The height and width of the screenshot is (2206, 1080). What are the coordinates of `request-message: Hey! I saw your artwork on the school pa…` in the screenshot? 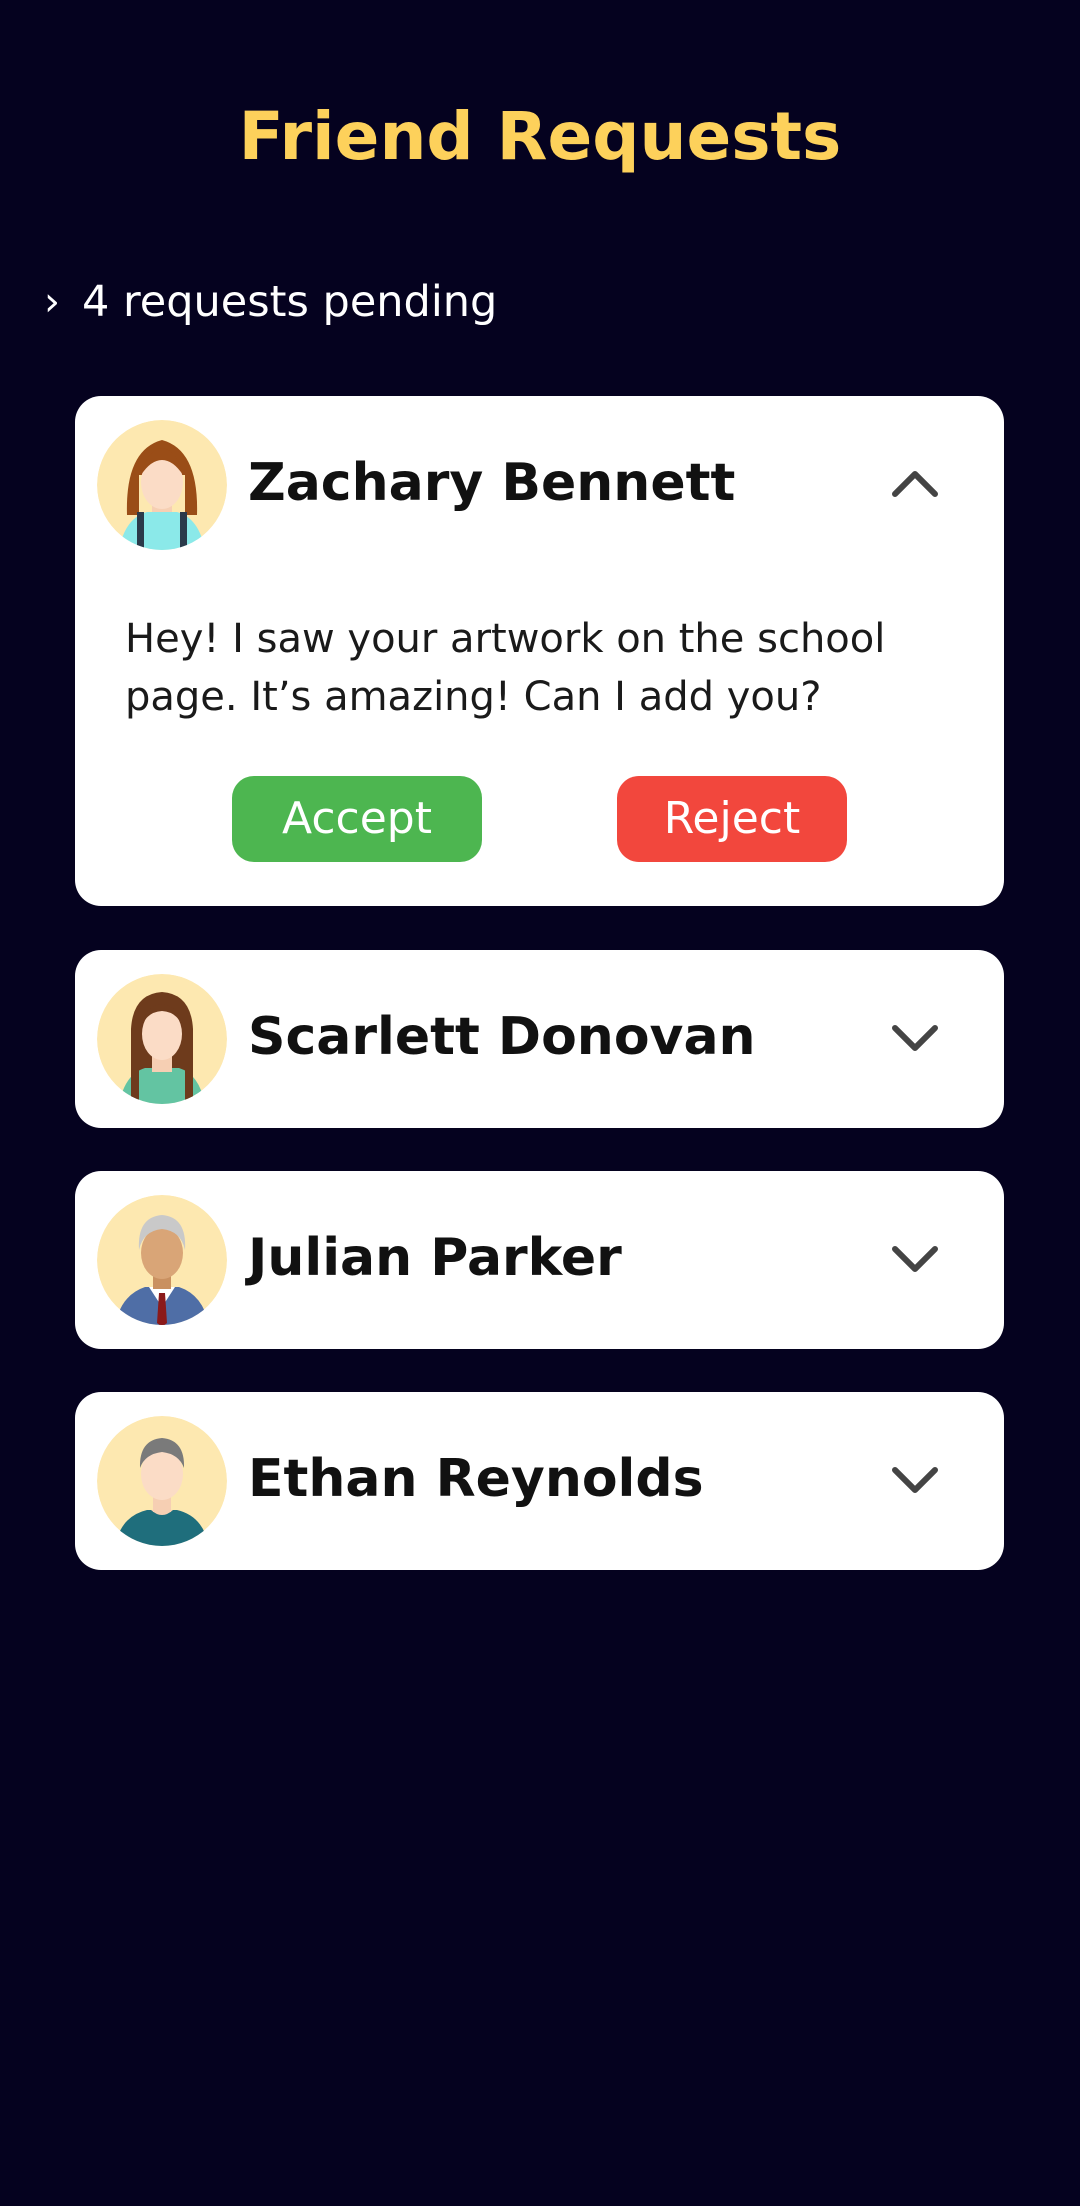 It's located at (505, 668).